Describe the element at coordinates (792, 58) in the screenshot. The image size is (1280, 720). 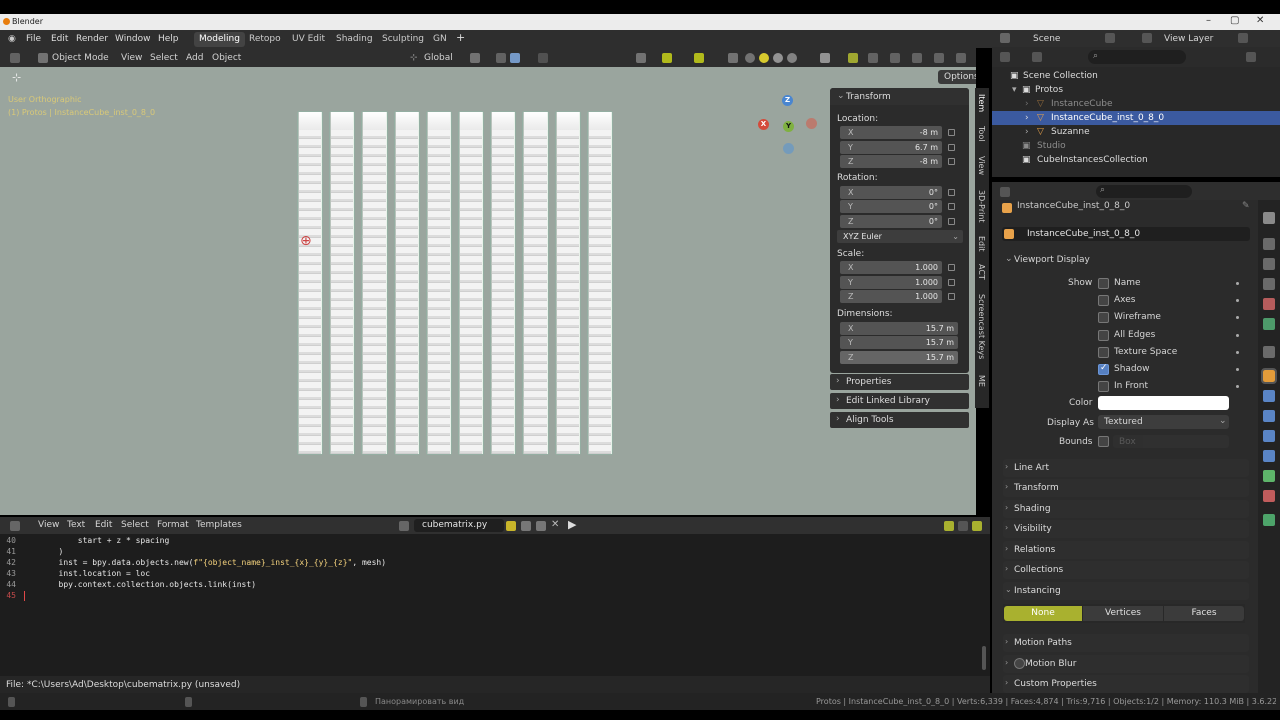
I see `rendered-shading-icon` at that location.